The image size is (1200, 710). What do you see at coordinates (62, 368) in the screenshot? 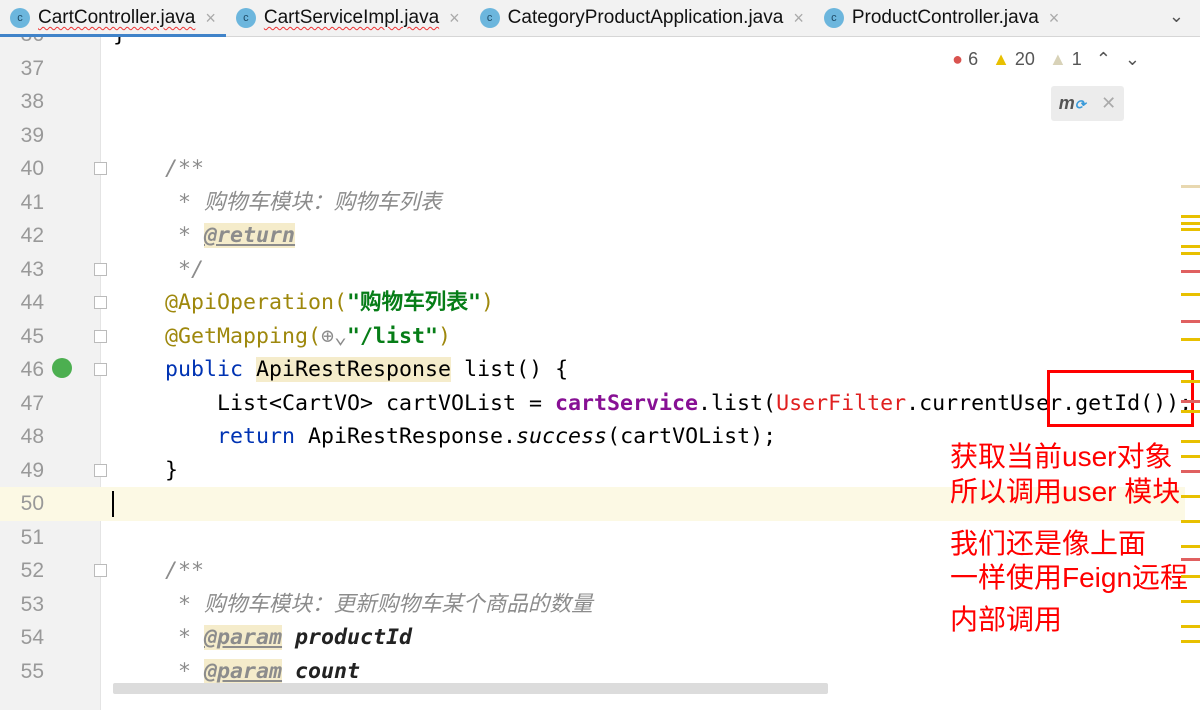
I see `run-gutter-icon` at bounding box center [62, 368].